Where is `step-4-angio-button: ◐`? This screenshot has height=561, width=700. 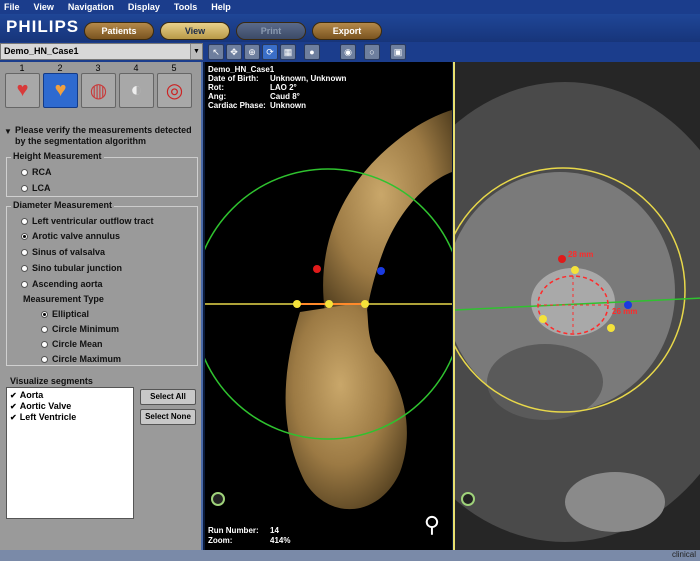 step-4-angio-button: ◐ is located at coordinates (136, 90).